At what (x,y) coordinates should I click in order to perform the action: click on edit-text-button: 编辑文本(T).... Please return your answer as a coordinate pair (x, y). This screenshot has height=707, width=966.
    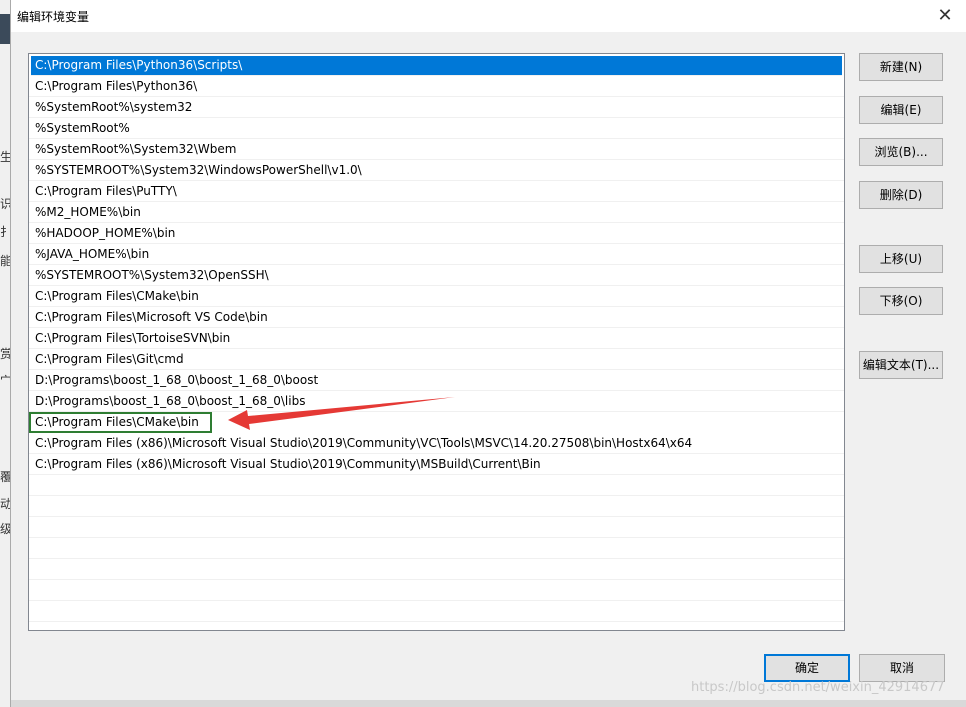
    Looking at the image, I should click on (901, 365).